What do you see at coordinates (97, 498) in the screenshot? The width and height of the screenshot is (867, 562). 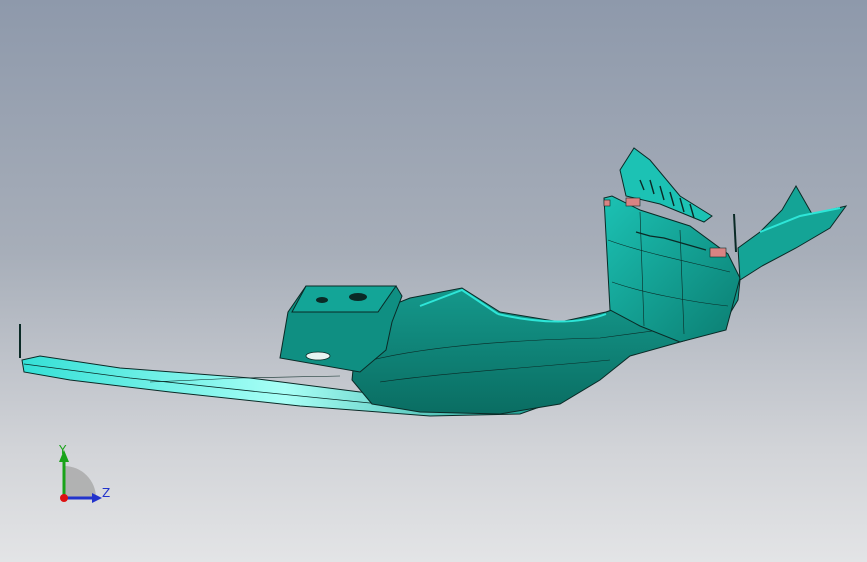 I see `z-axis-arrowhead-icon` at bounding box center [97, 498].